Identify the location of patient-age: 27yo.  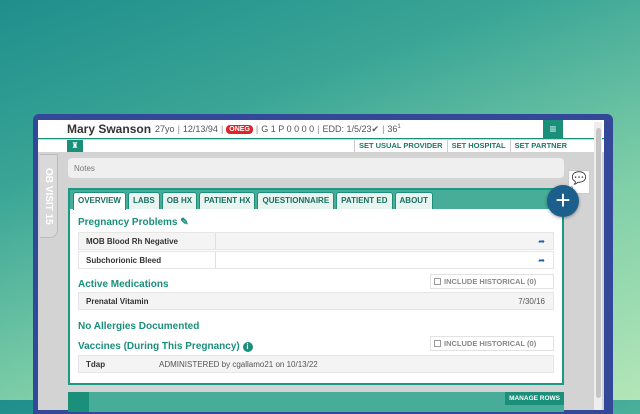
(165, 129).